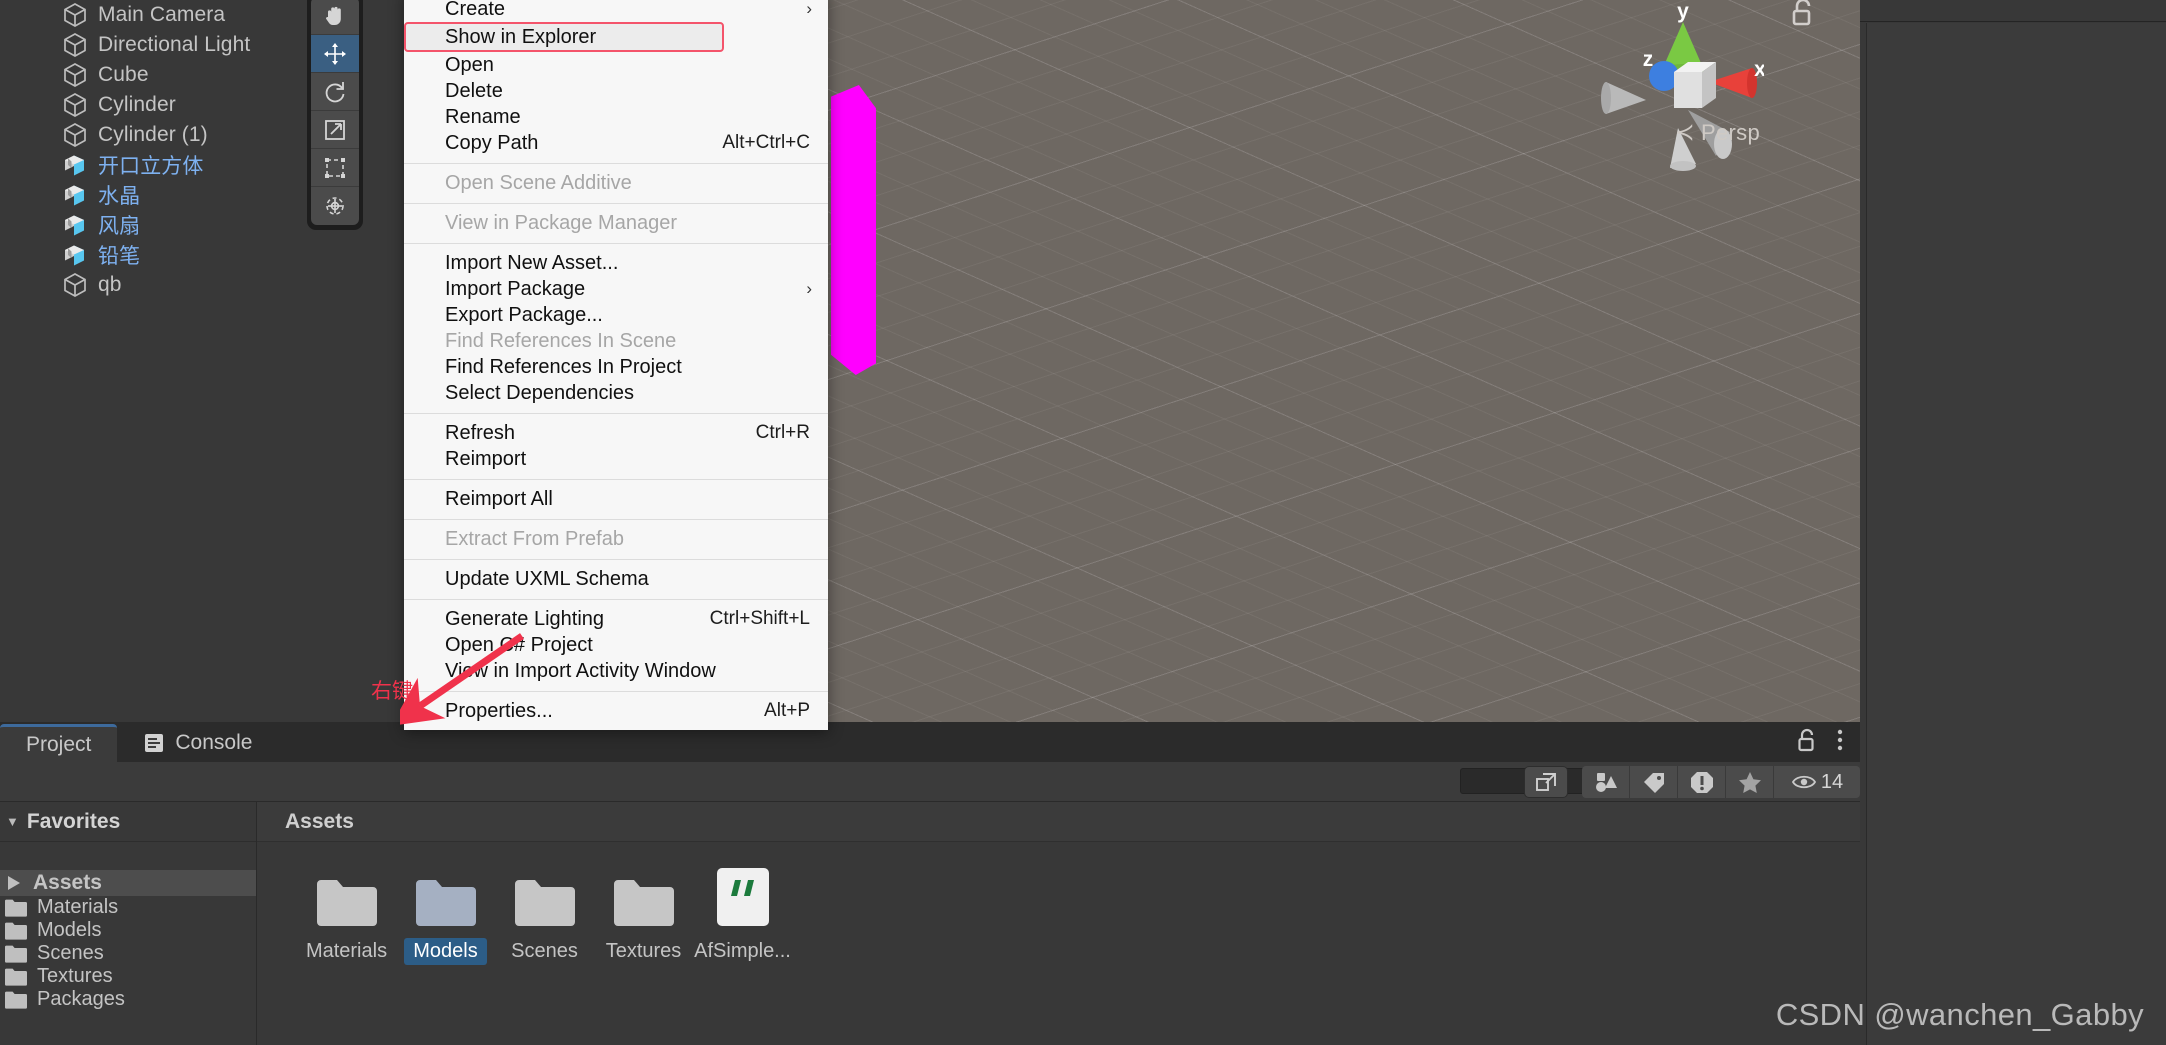 The image size is (2166, 1045). What do you see at coordinates (1546, 782) in the screenshot?
I see `expand-icon` at bounding box center [1546, 782].